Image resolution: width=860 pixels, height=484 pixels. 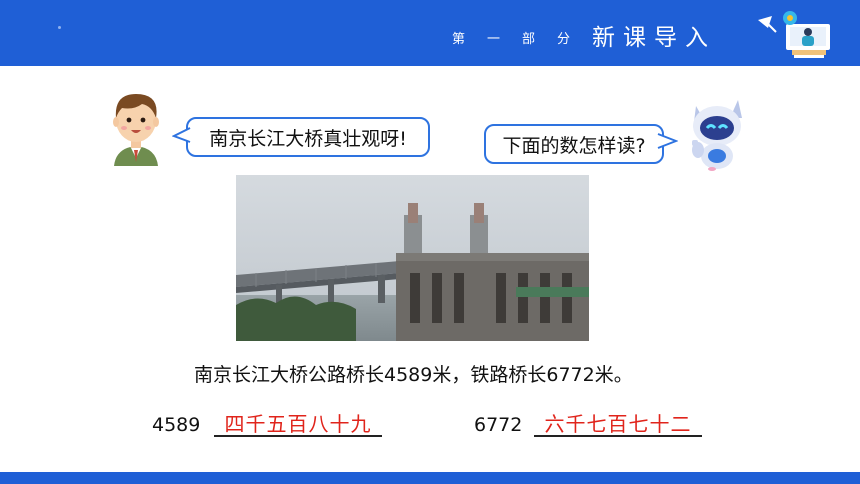 I want to click on header-bar: 第一部分 新课导入, so click(x=430, y=33).